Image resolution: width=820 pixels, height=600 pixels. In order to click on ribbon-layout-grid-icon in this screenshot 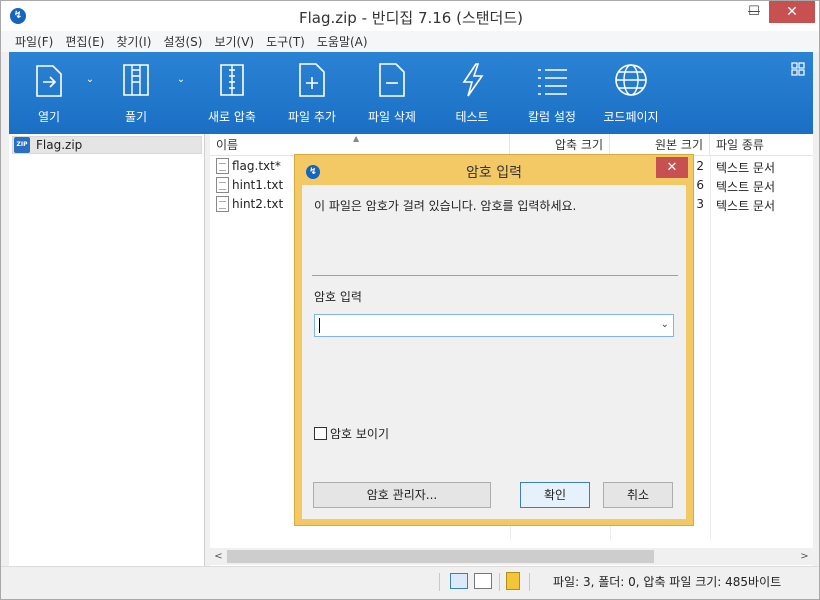, I will do `click(798, 69)`.